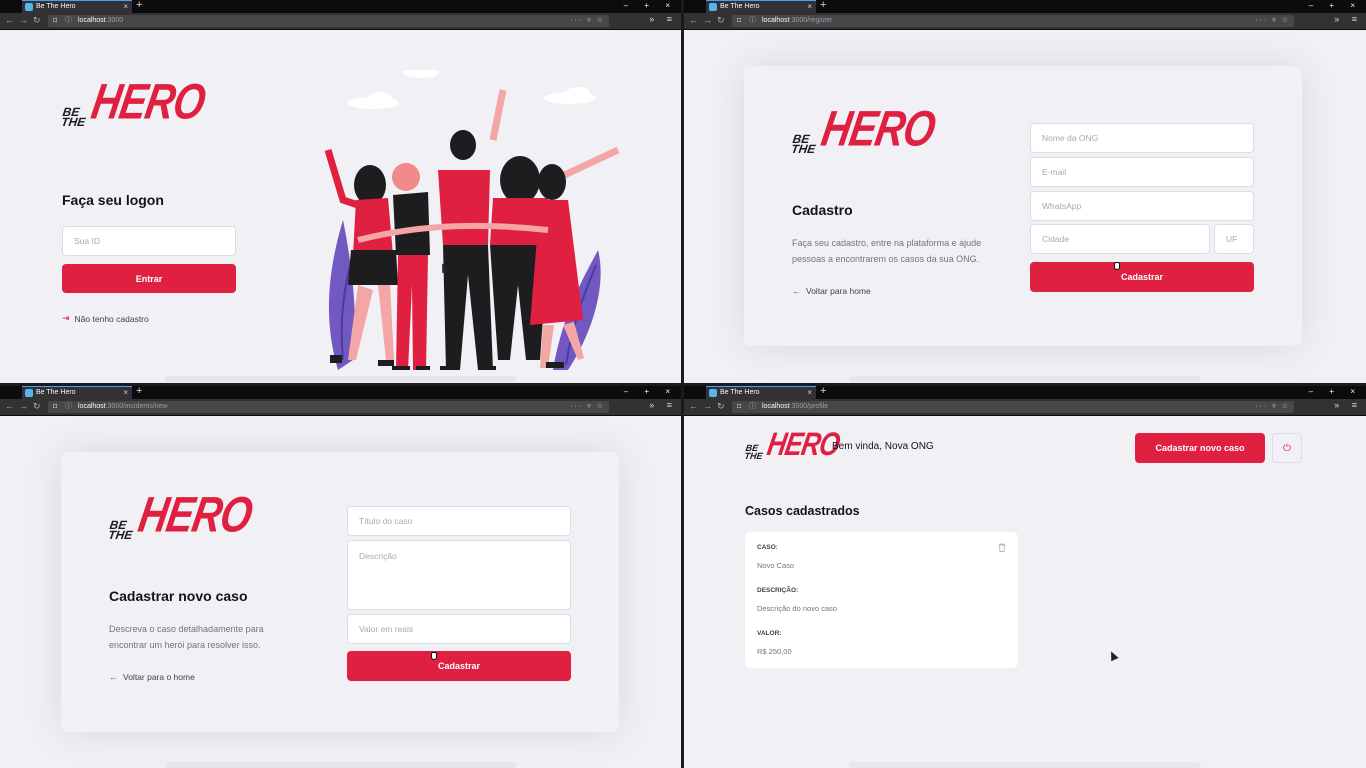 The height and width of the screenshot is (768, 1366). I want to click on login-button: Entrar, so click(149, 278).